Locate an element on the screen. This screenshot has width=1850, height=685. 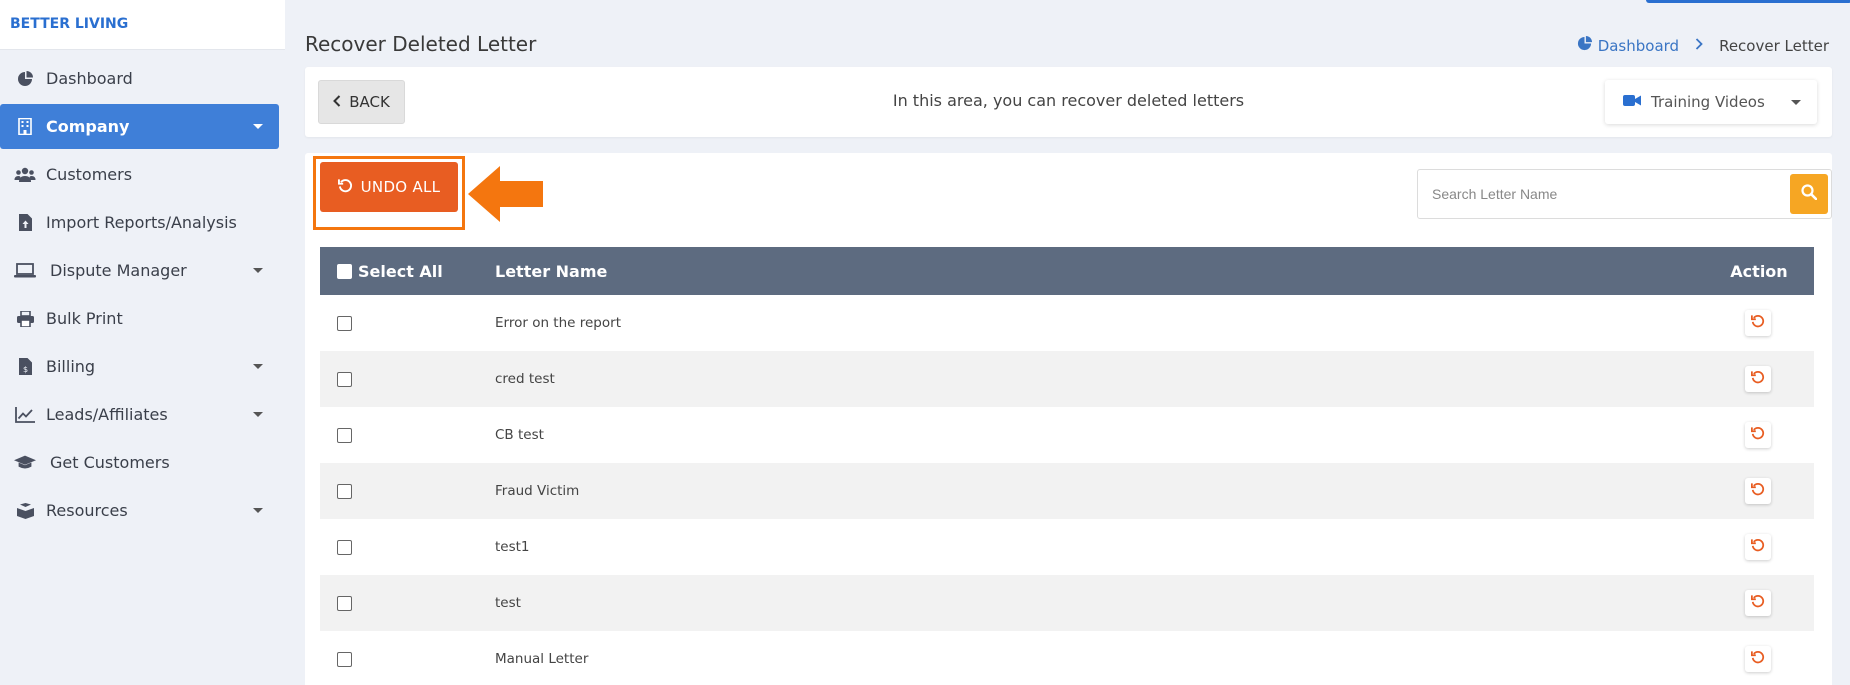
sidebar-item-resources: Resources is located at coordinates (139, 510).